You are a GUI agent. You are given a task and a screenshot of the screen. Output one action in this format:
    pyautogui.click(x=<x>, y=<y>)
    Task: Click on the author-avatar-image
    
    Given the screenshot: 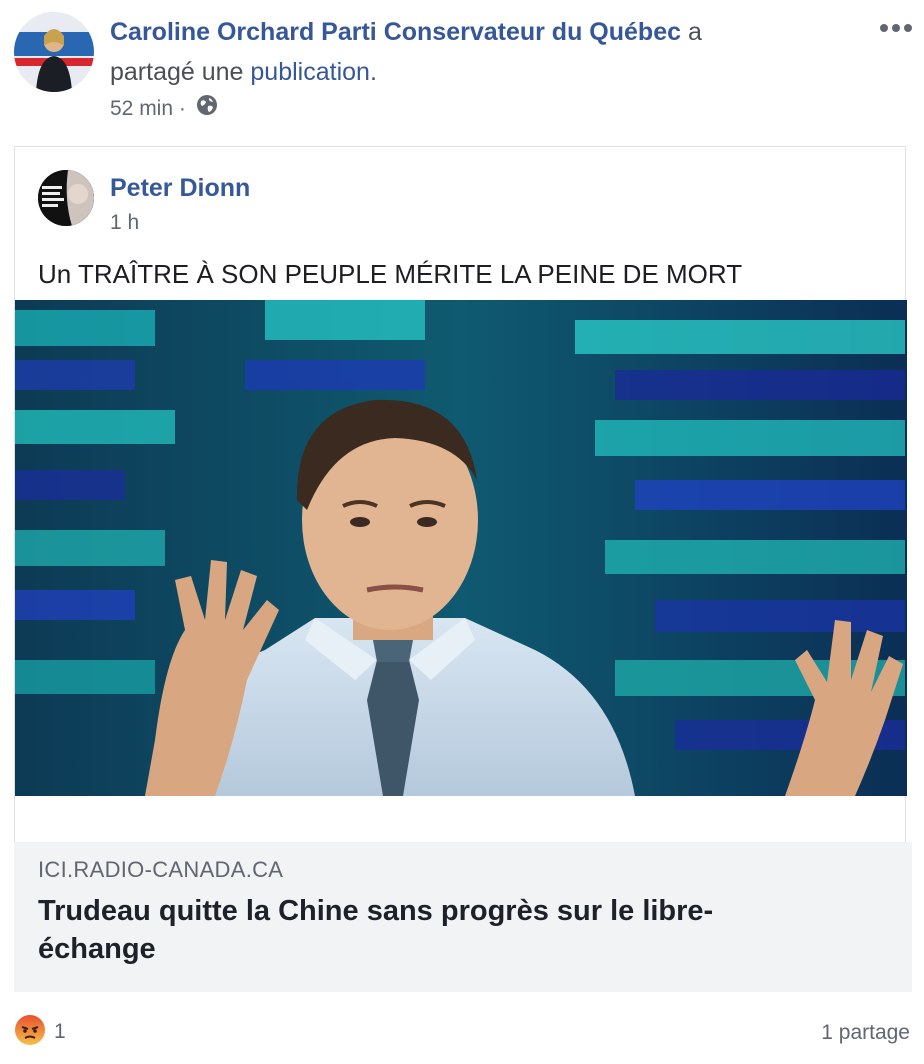 What is the action you would take?
    pyautogui.click(x=54, y=52)
    